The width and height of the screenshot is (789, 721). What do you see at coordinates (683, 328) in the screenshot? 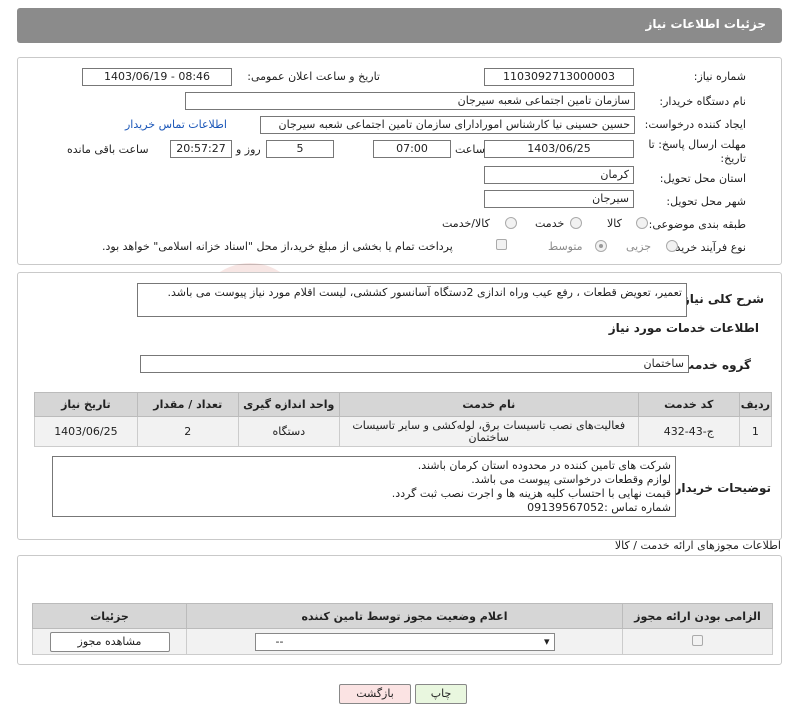
I see `services-section-title: اطلاعات خدمات مورد نیاز` at bounding box center [683, 328].